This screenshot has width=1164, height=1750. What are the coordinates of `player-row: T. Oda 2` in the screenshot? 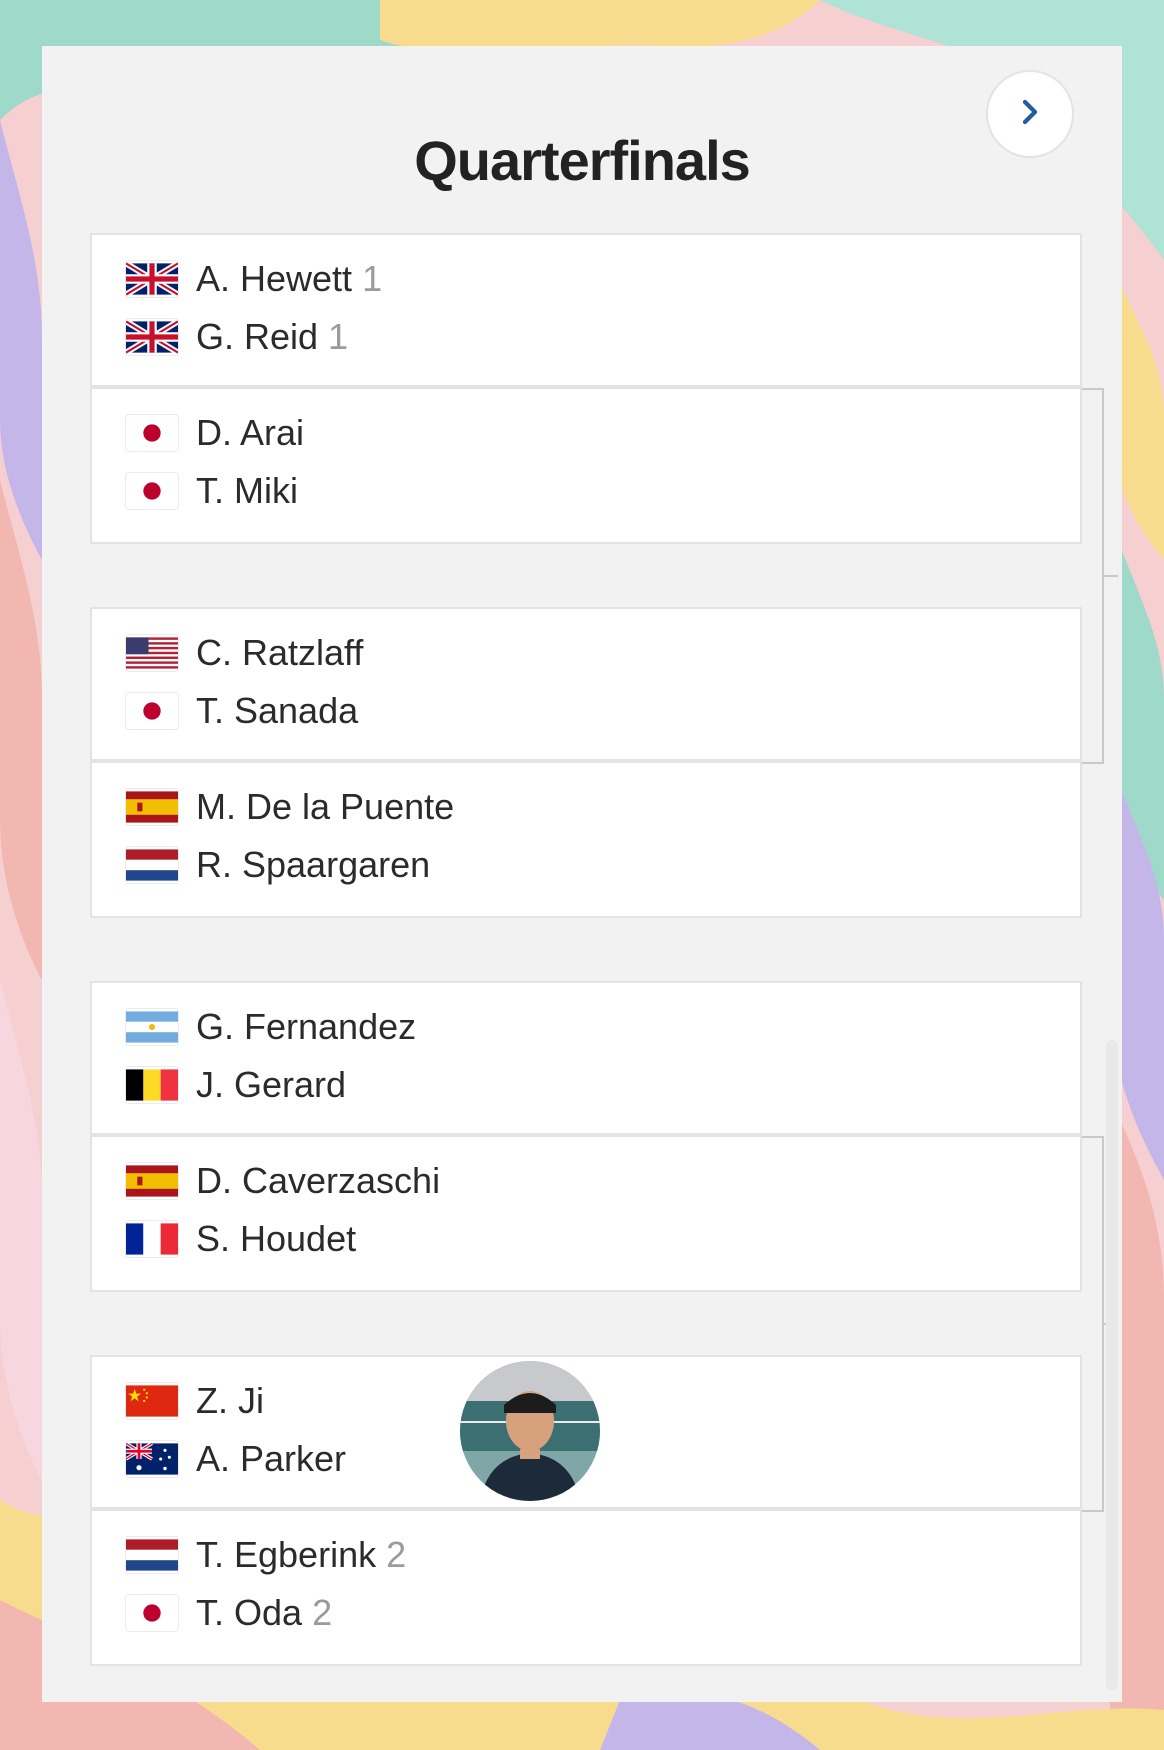 It's located at (229, 1613).